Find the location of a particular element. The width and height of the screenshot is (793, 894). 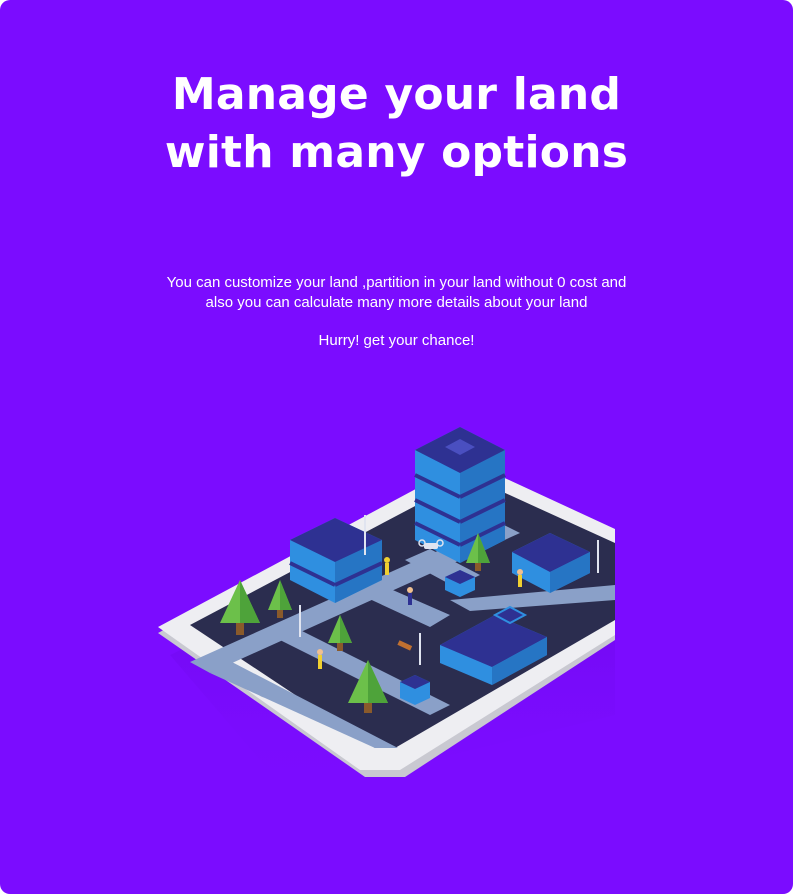

page-title: Manage your land with many options is located at coordinates (396, 124).